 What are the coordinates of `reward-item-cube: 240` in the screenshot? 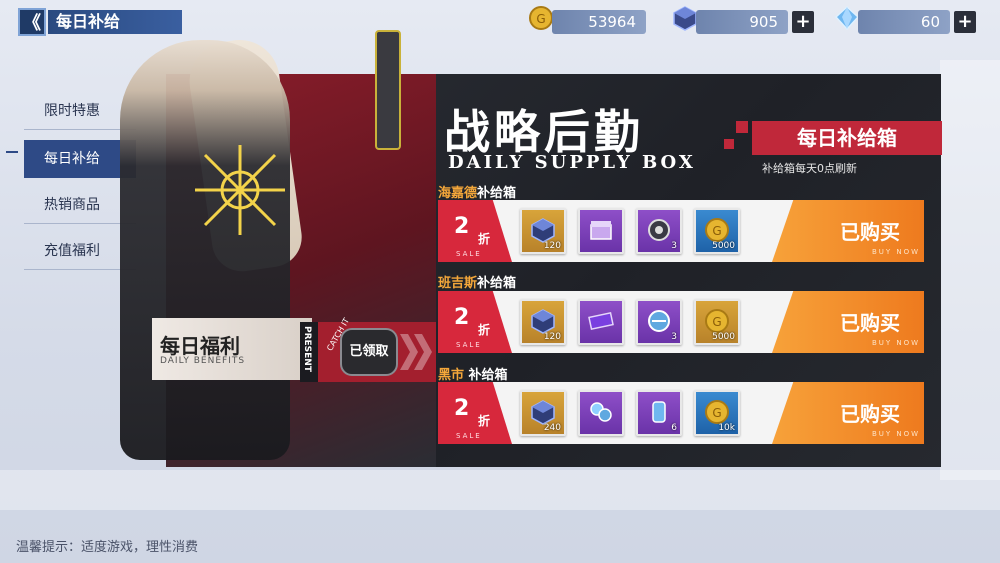 It's located at (543, 413).